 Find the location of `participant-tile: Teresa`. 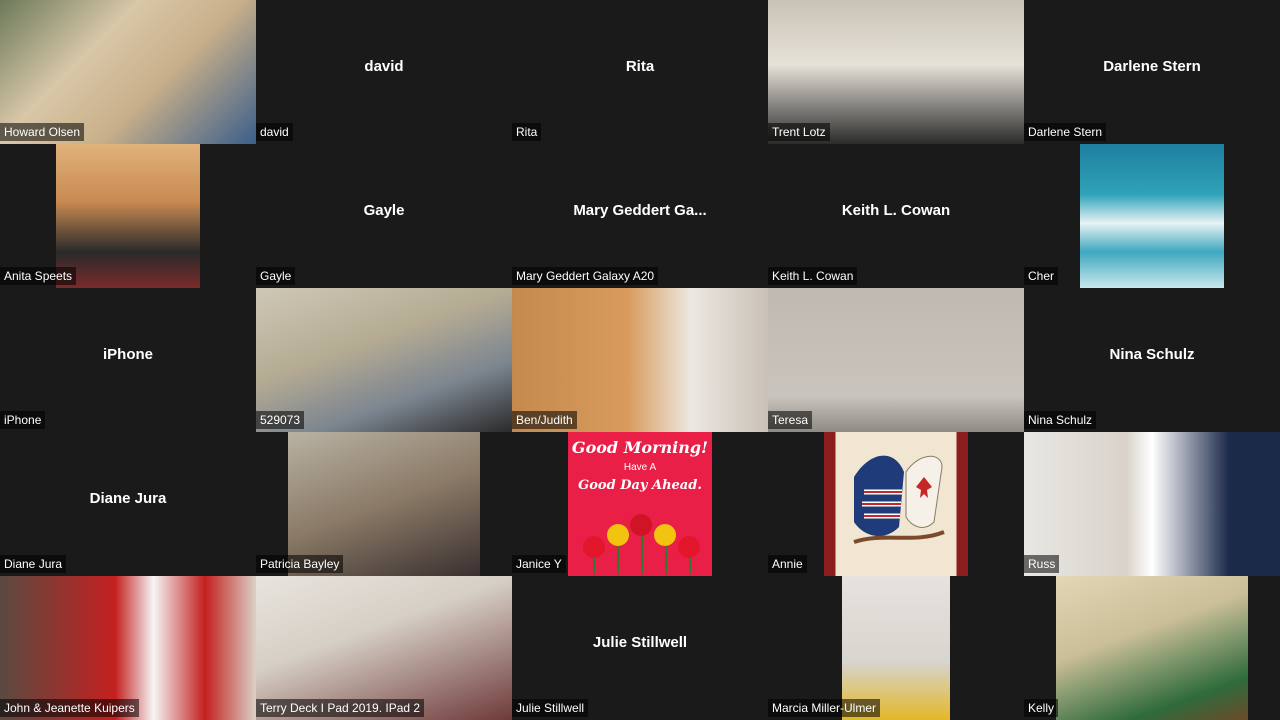

participant-tile: Teresa is located at coordinates (896, 360).